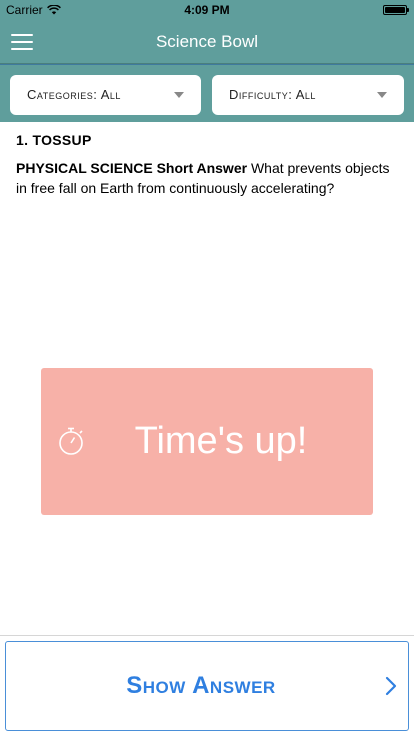  I want to click on question-category: PHYSICAL SCIENCE, so click(84, 168).